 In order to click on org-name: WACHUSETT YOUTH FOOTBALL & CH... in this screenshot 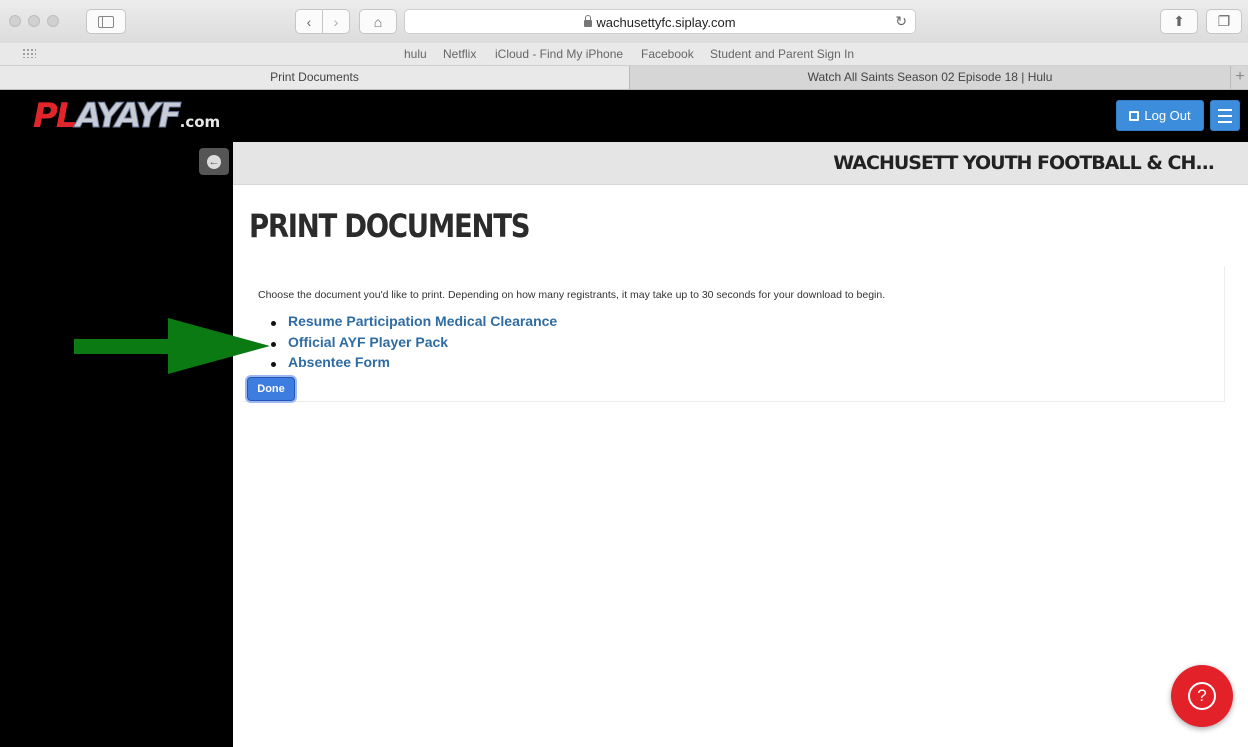, I will do `click(1024, 163)`.